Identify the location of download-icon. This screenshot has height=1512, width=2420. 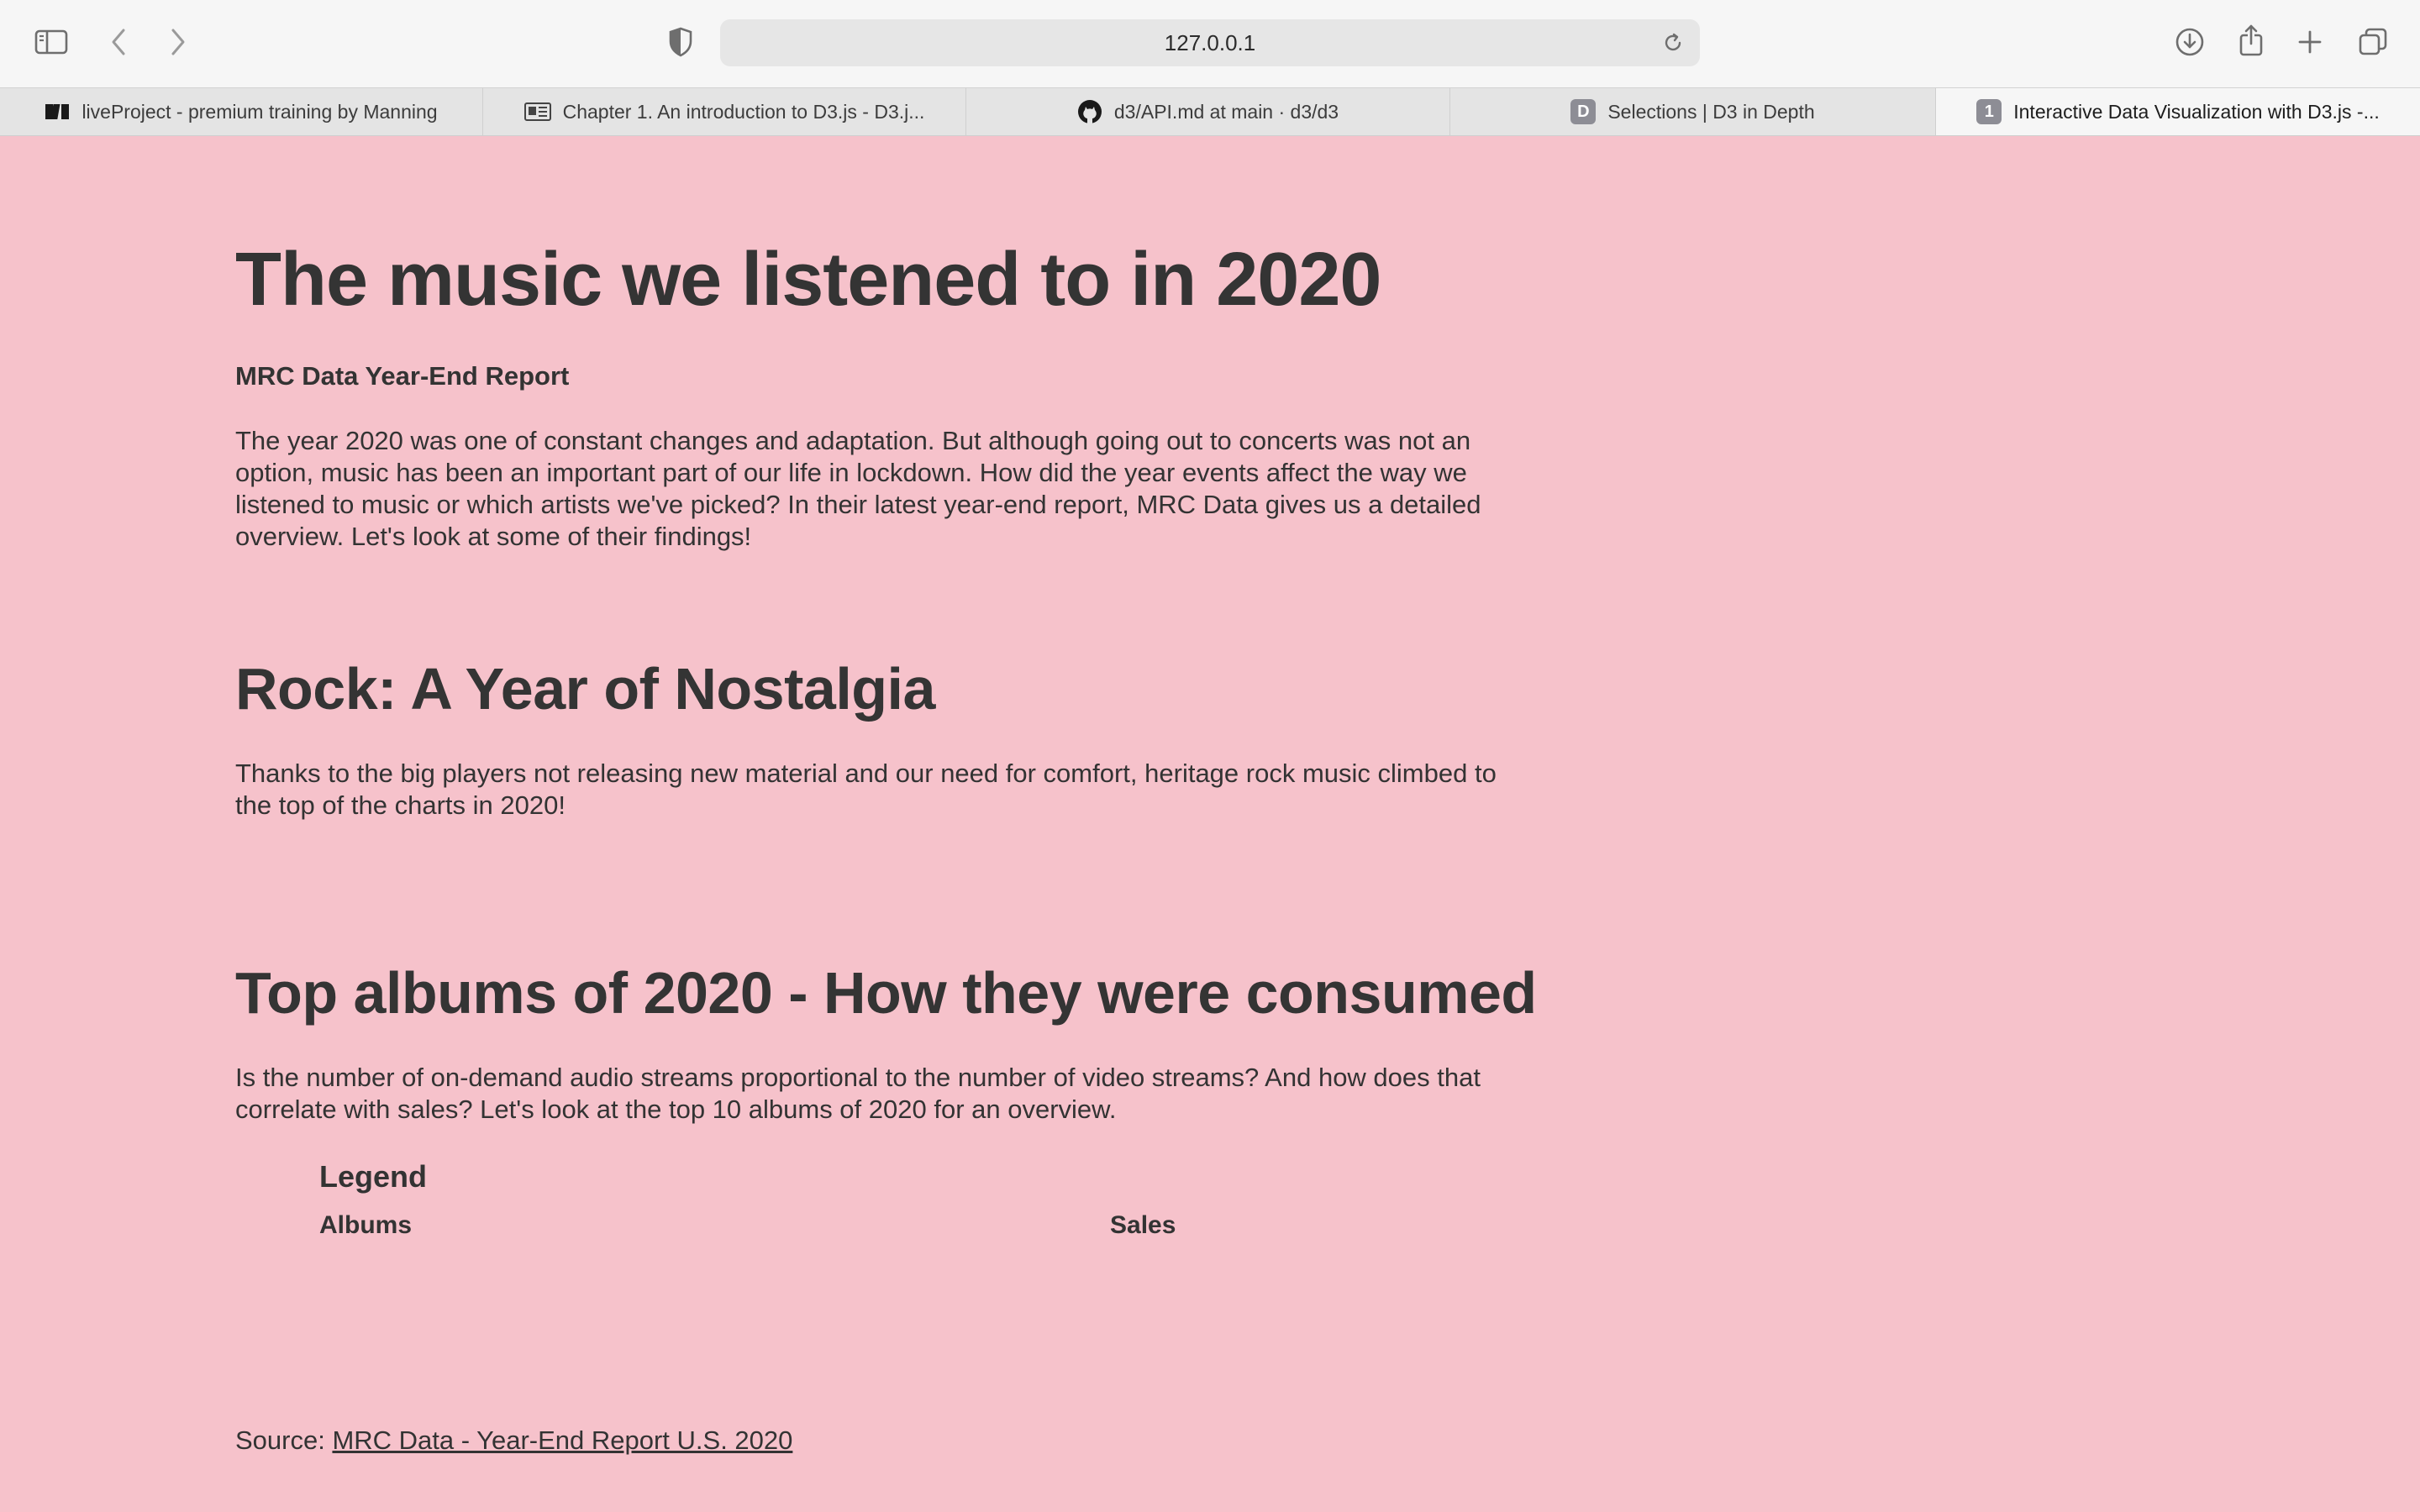
(2189, 42).